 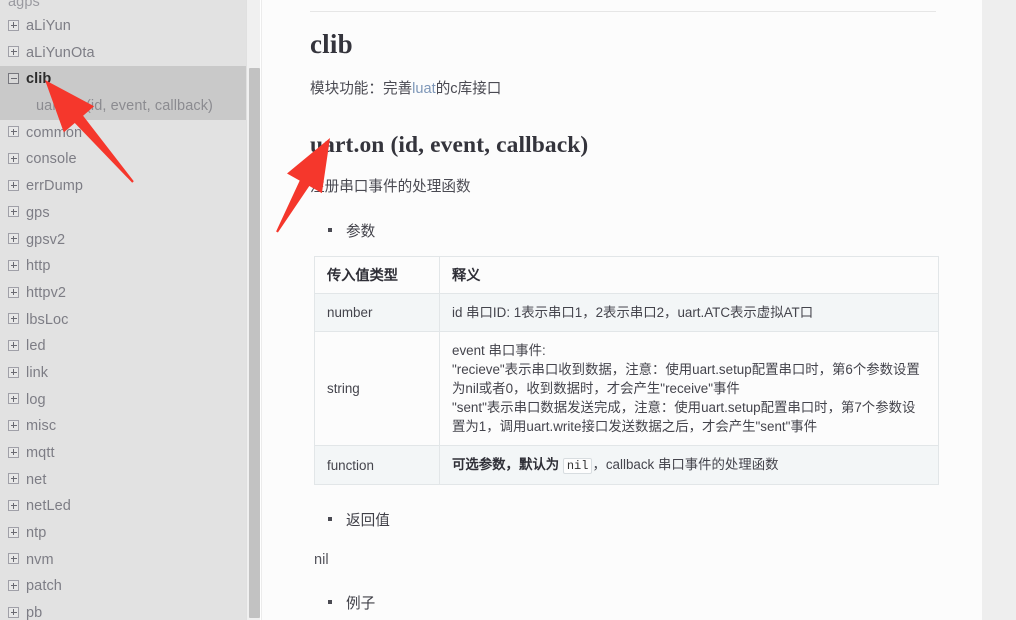 What do you see at coordinates (632, 230) in the screenshot?
I see `section-label-params: 参数` at bounding box center [632, 230].